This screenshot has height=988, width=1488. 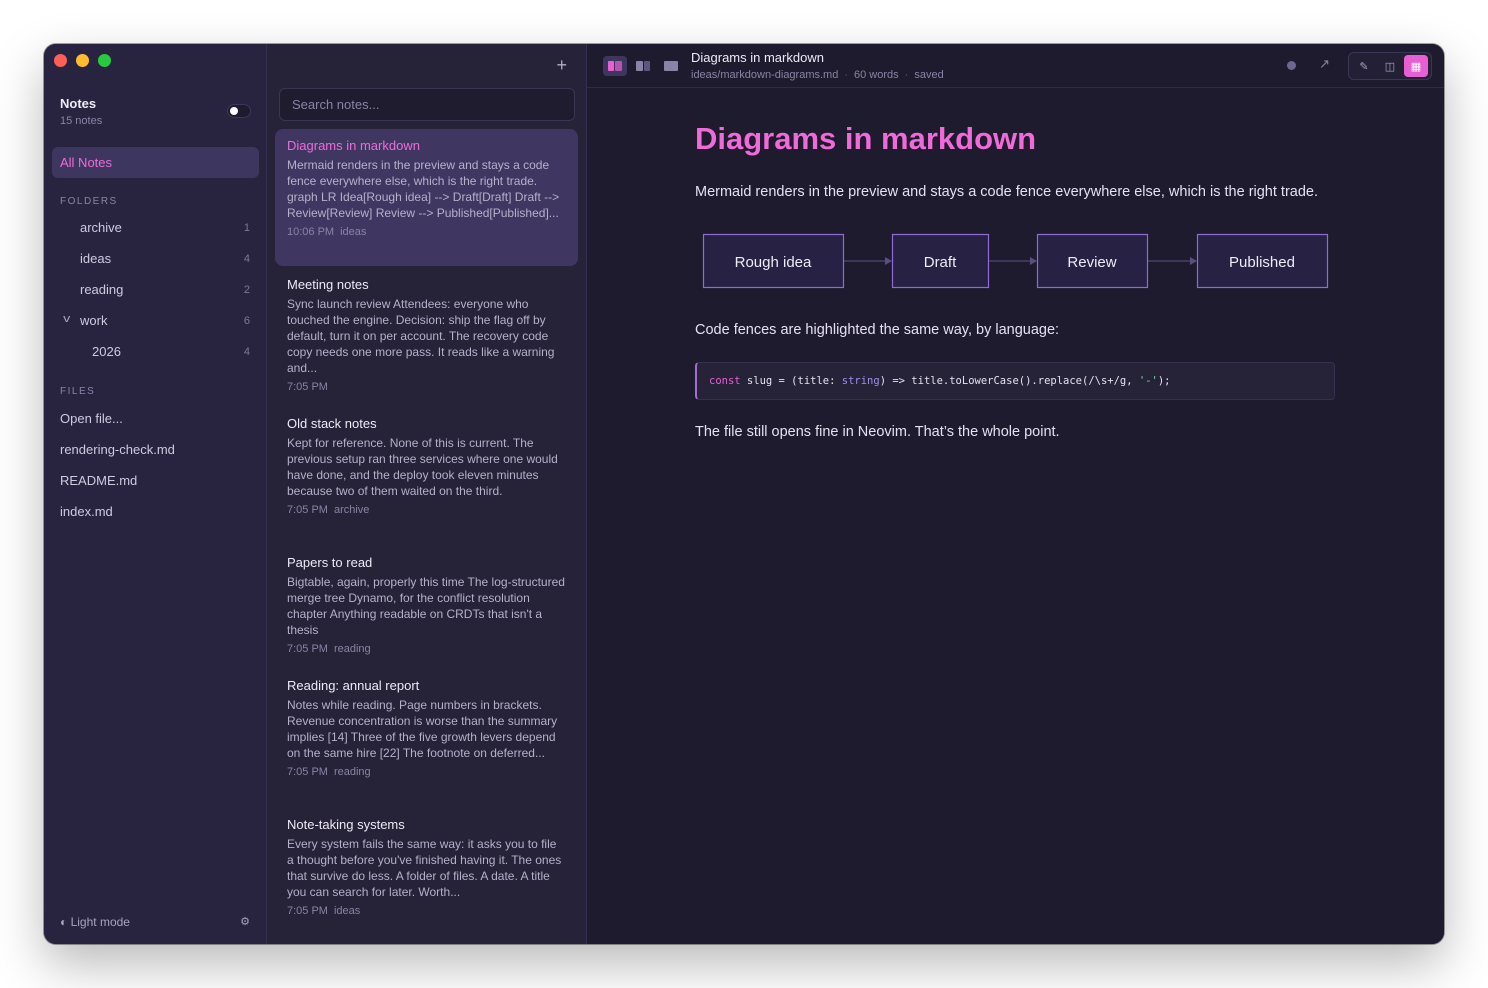 What do you see at coordinates (89, 201) in the screenshot?
I see `folders-heading: FOLDERS` at bounding box center [89, 201].